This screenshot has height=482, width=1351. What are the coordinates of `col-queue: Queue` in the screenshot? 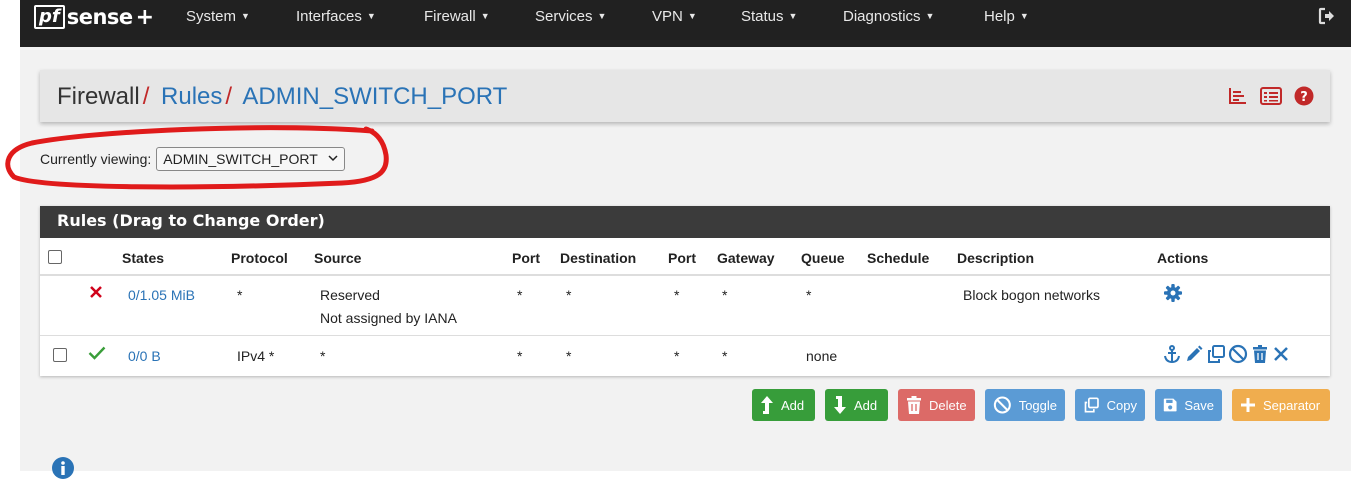 It's located at (823, 258).